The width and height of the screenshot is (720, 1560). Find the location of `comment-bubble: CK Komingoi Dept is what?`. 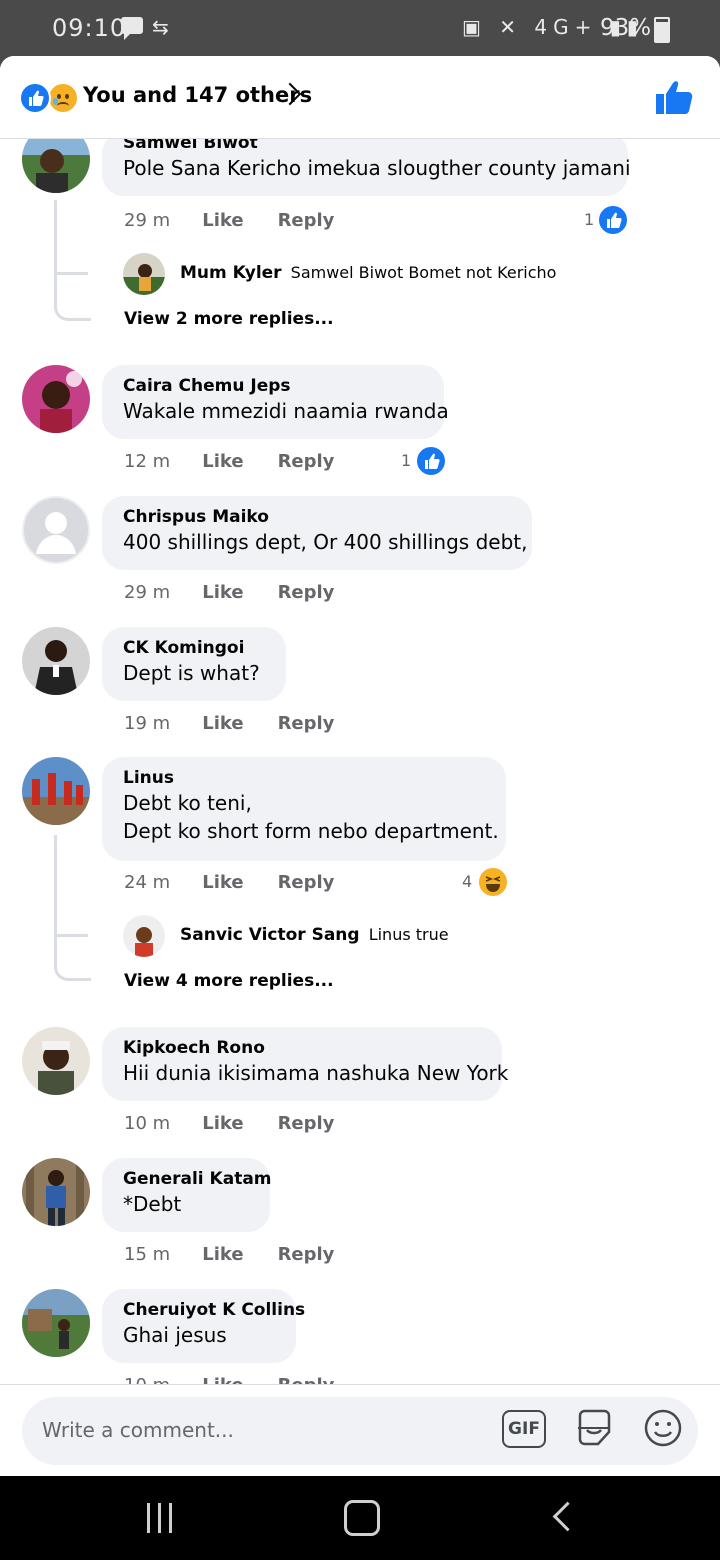

comment-bubble: CK Komingoi Dept is what? is located at coordinates (194, 664).